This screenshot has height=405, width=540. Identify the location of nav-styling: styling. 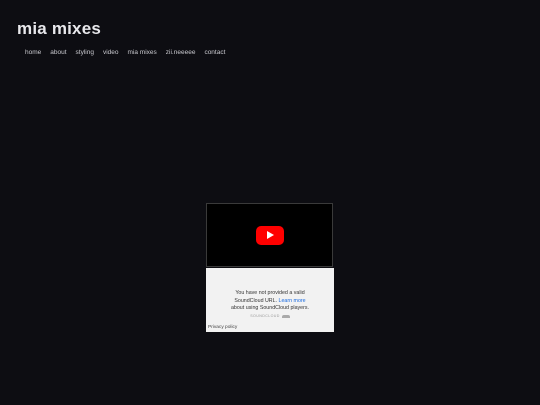
(85, 52).